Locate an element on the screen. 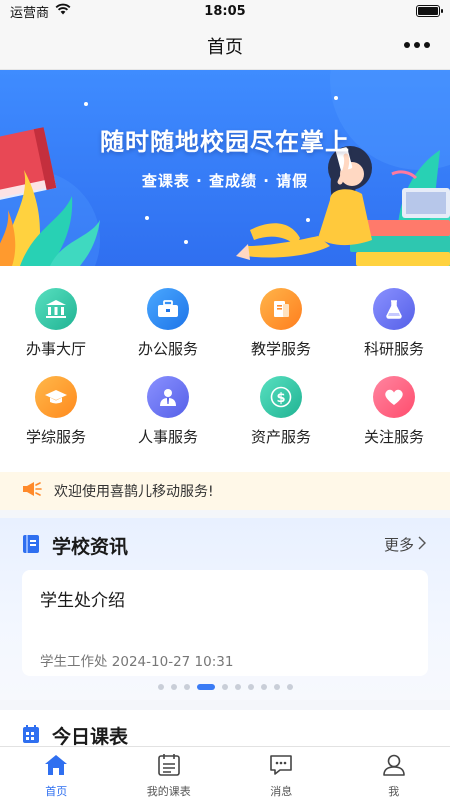 This screenshot has width=450, height=800. news-book-icon is located at coordinates (31, 546).